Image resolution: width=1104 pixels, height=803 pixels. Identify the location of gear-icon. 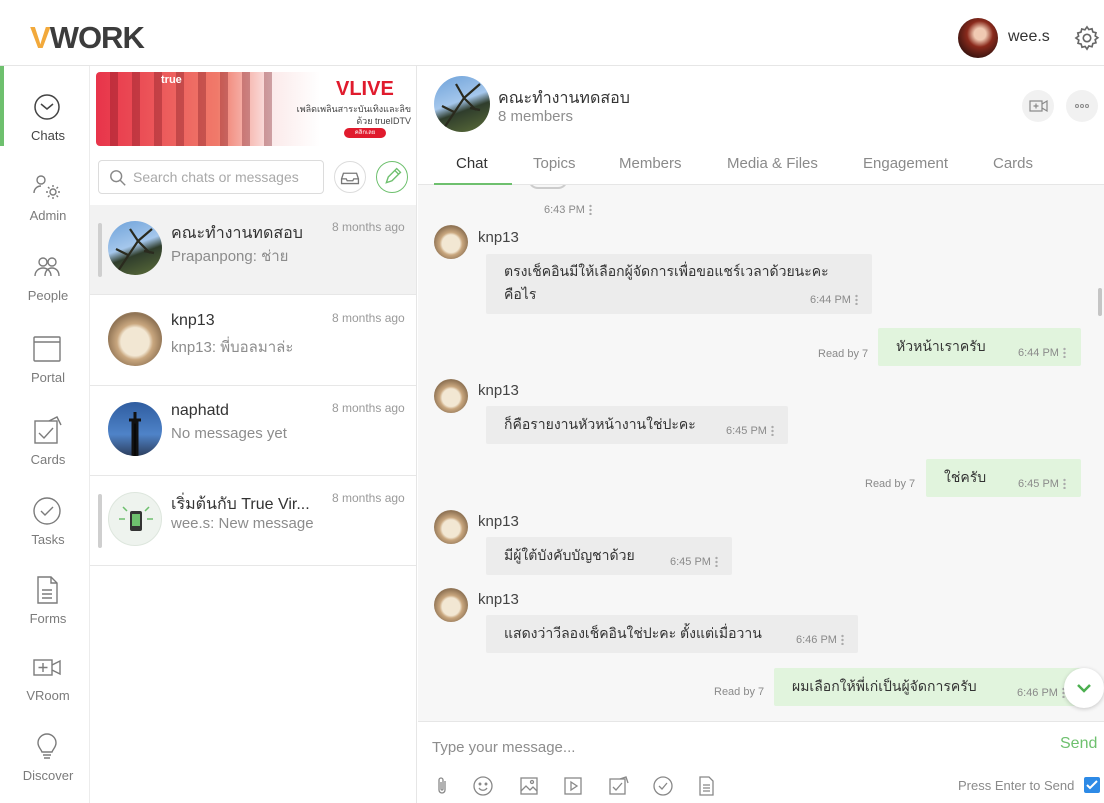
(1087, 38).